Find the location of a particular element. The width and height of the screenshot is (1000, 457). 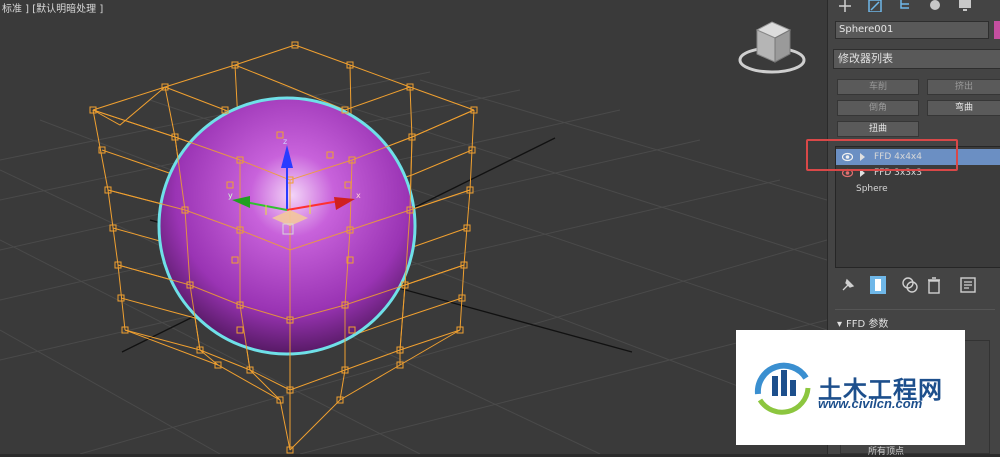

motion-icon is located at coordinates (935, 6).